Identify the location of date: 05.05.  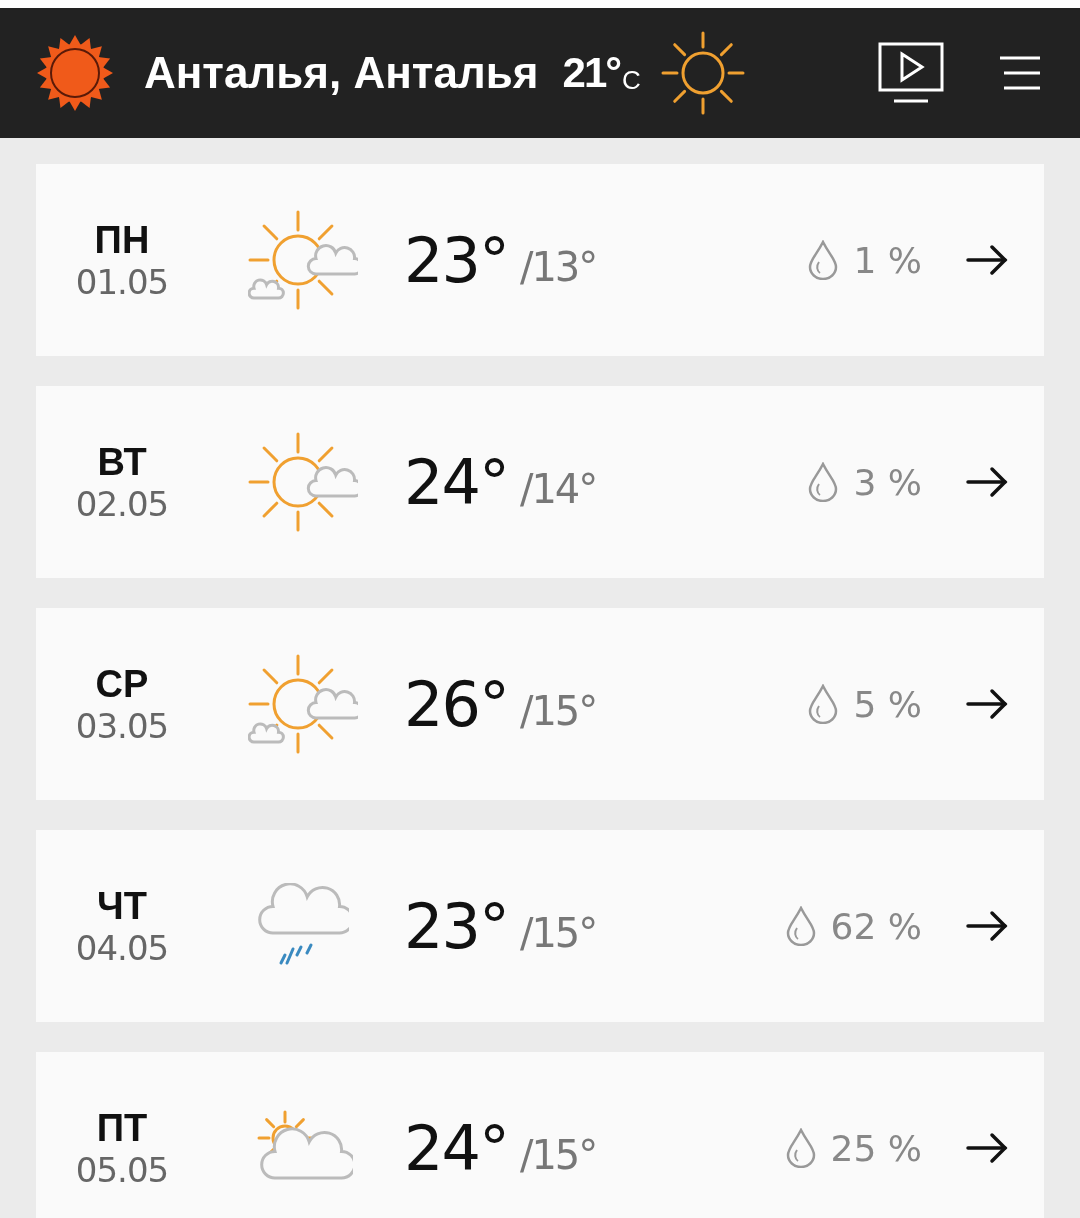
(122, 1169).